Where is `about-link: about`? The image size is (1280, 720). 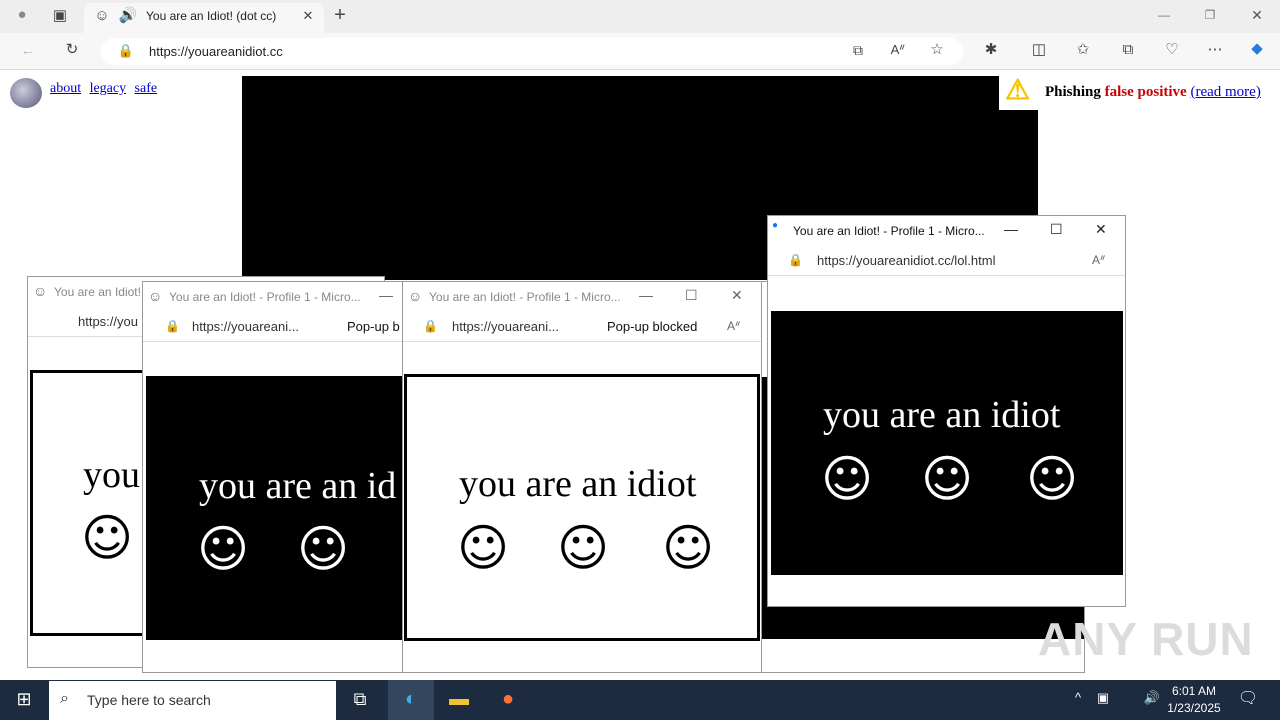 about-link: about is located at coordinates (65, 88).